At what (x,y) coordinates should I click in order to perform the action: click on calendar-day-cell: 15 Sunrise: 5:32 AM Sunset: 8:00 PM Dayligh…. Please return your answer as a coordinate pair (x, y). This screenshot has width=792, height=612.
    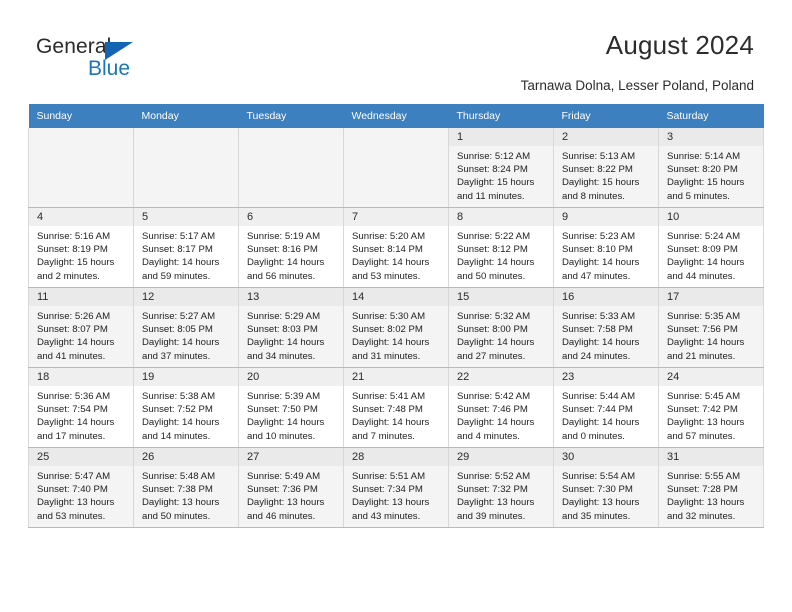
    Looking at the image, I should click on (501, 327).